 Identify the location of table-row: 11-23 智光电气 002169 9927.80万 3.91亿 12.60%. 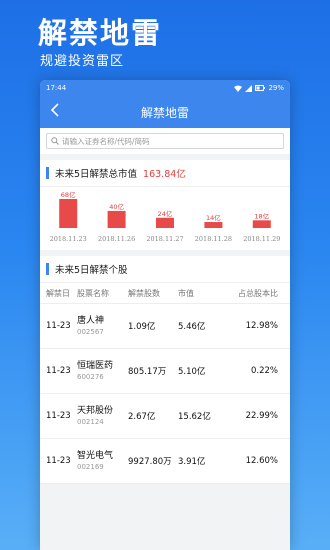
(165, 461).